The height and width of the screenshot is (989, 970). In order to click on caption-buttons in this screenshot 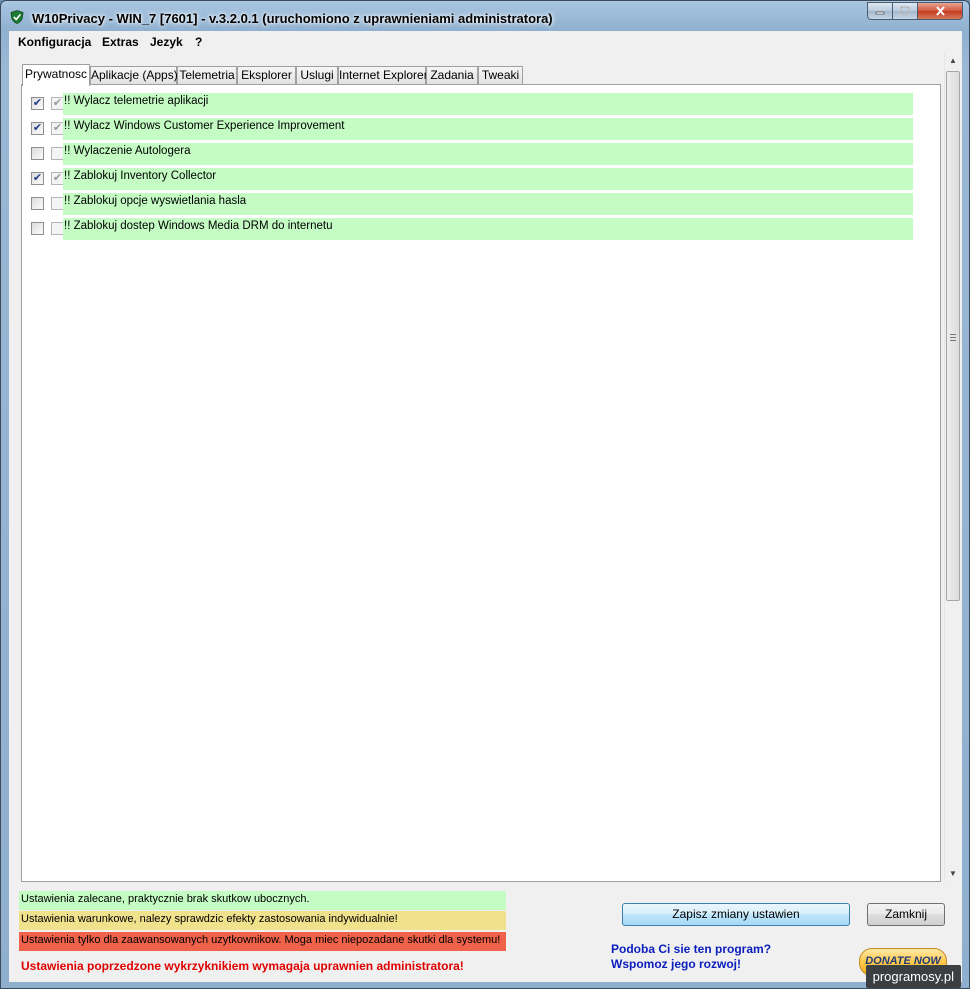, I will do `click(915, 11)`.